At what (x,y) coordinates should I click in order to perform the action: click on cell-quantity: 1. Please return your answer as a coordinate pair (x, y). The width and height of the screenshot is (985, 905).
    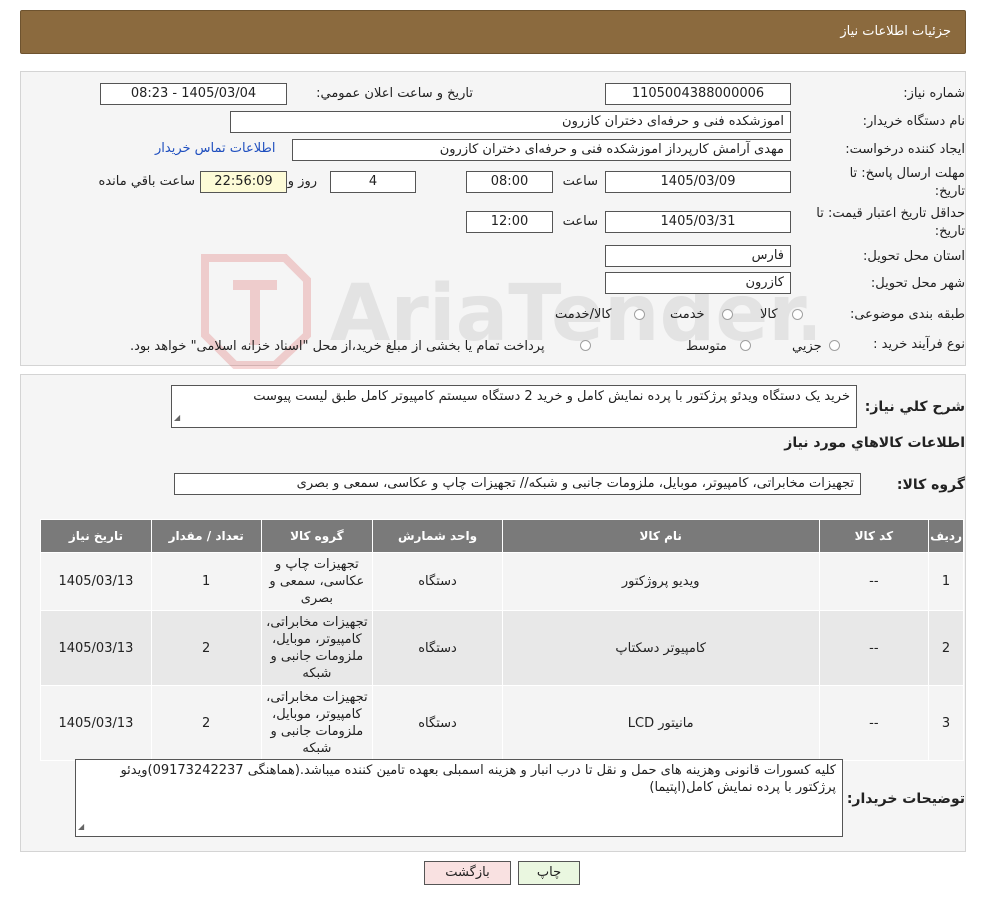
    Looking at the image, I should click on (206, 581).